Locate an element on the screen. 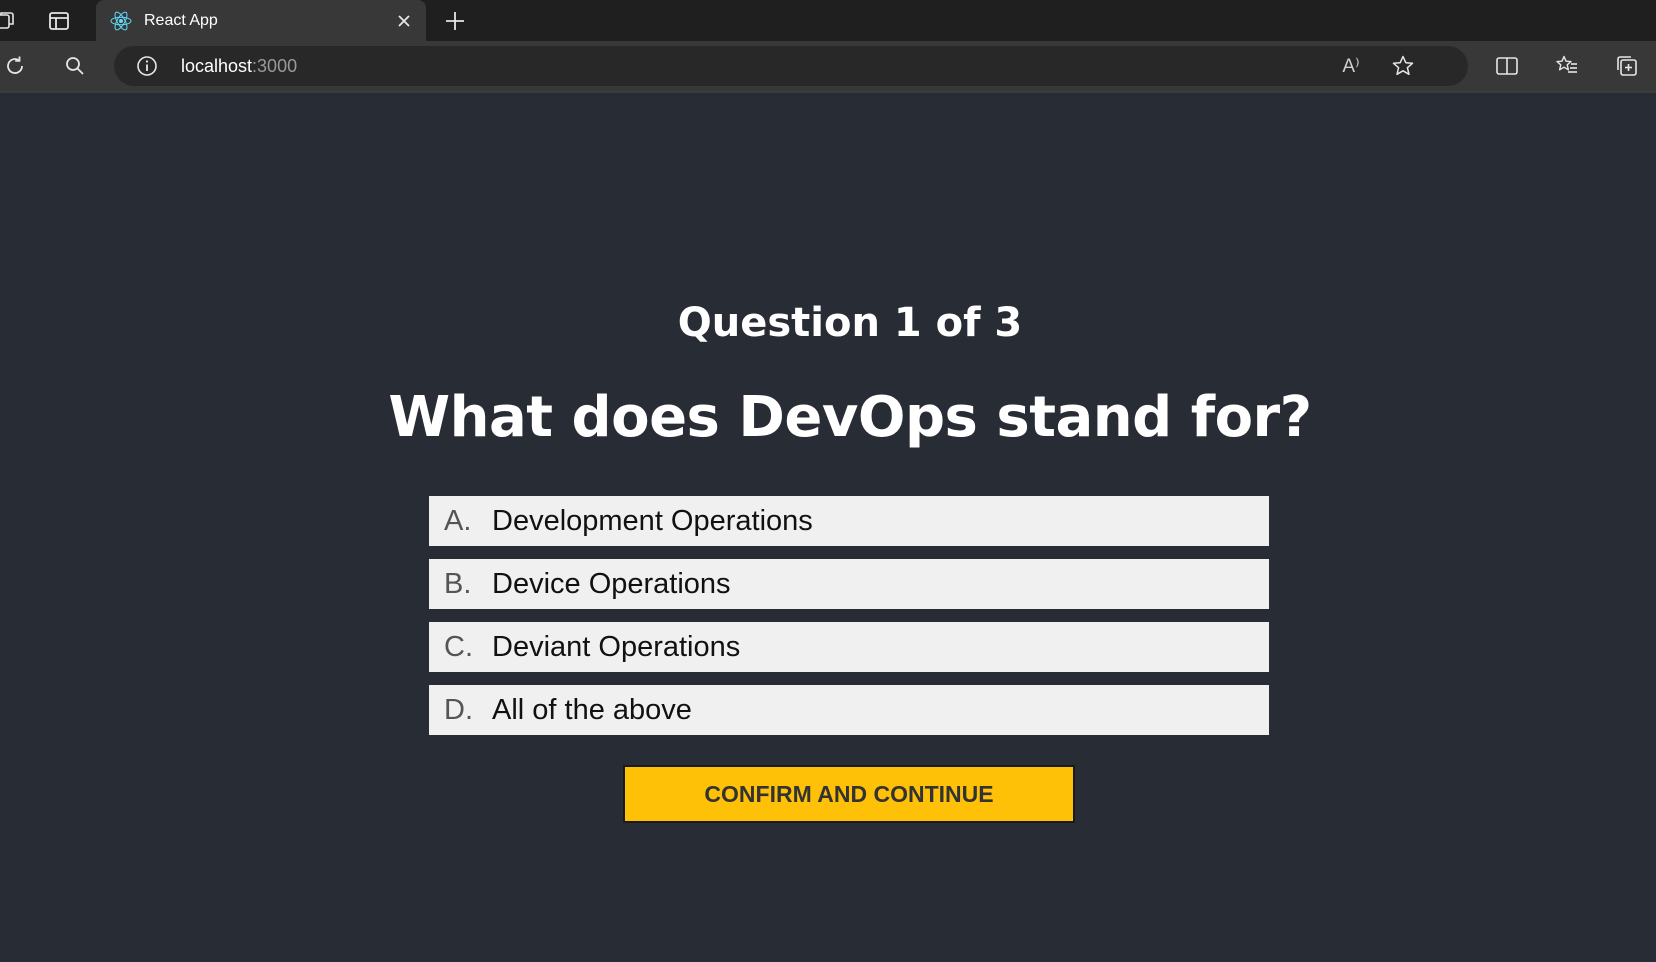 This screenshot has height=962, width=1656. tab-actions-icon is located at coordinates (59, 21).